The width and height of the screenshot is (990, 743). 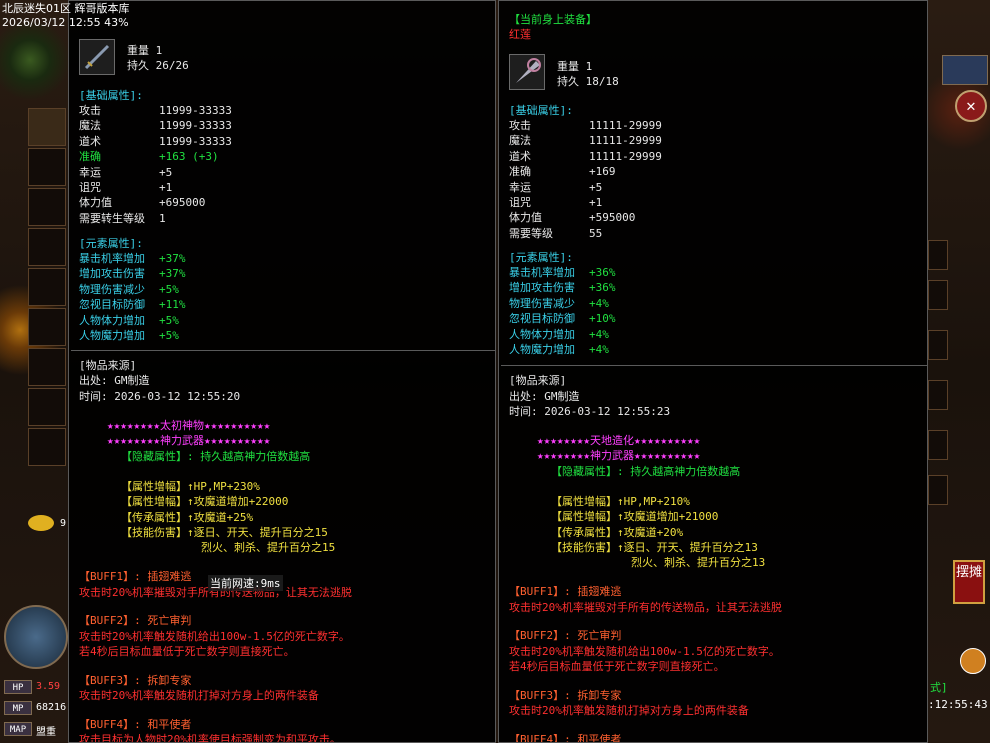 I want to click on buff-desc: 攻击时20%机率触发随机打掉对方身上的两件装备, so click(x=629, y=710).